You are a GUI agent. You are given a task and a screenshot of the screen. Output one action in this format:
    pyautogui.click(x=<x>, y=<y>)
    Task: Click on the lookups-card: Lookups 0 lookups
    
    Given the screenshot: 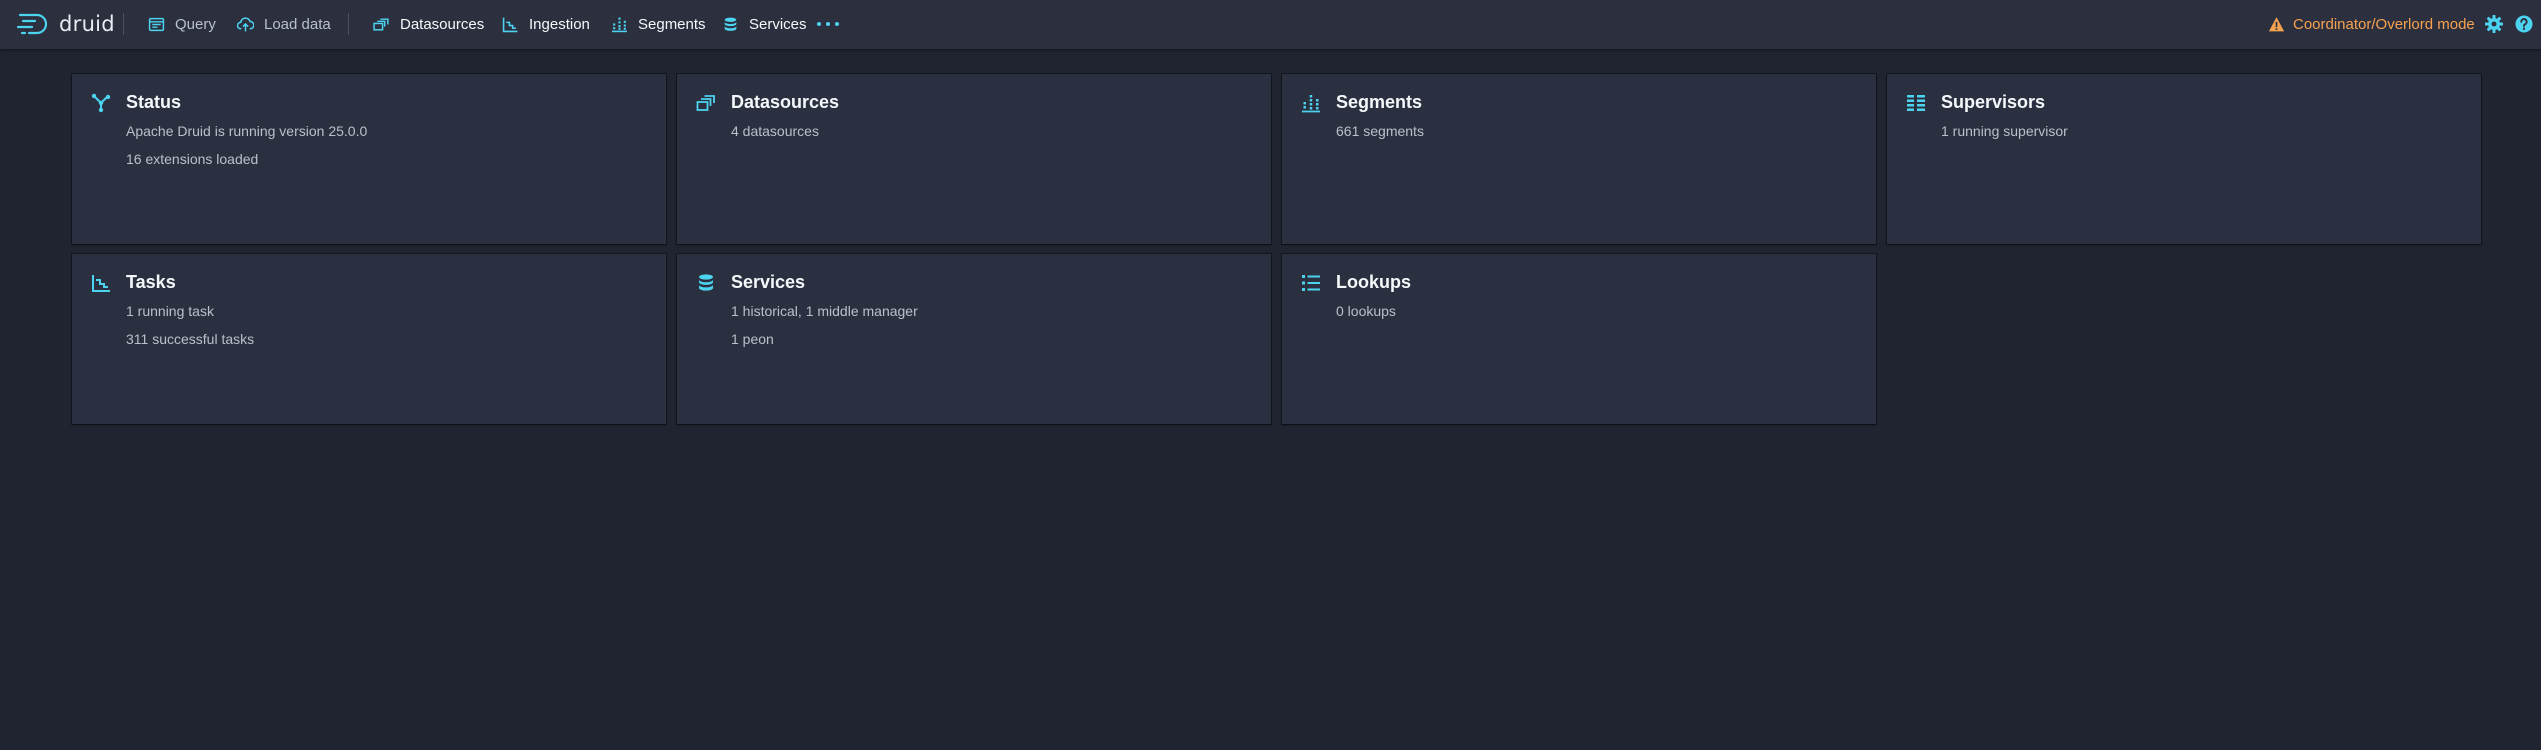 What is the action you would take?
    pyautogui.click(x=1579, y=339)
    